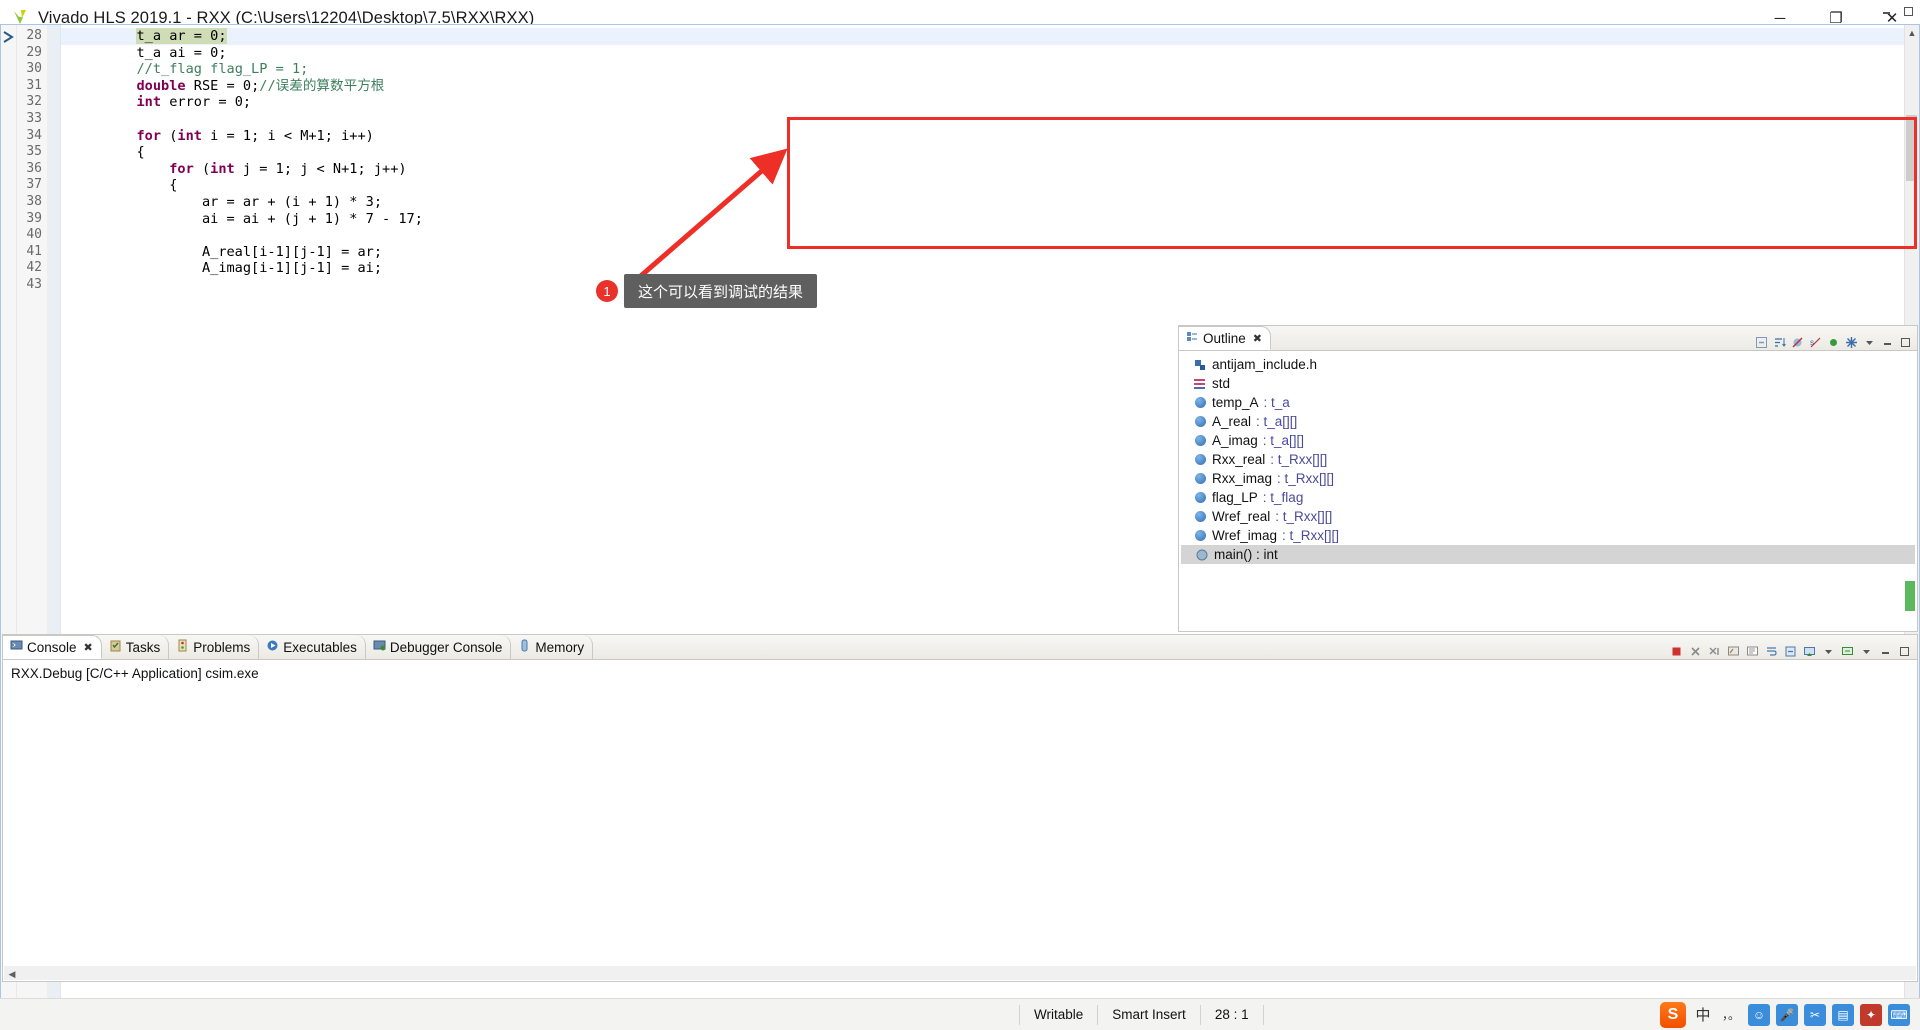 The height and width of the screenshot is (1030, 1920). What do you see at coordinates (1912, 33) in the screenshot?
I see `scroll-up-icon: ▲` at bounding box center [1912, 33].